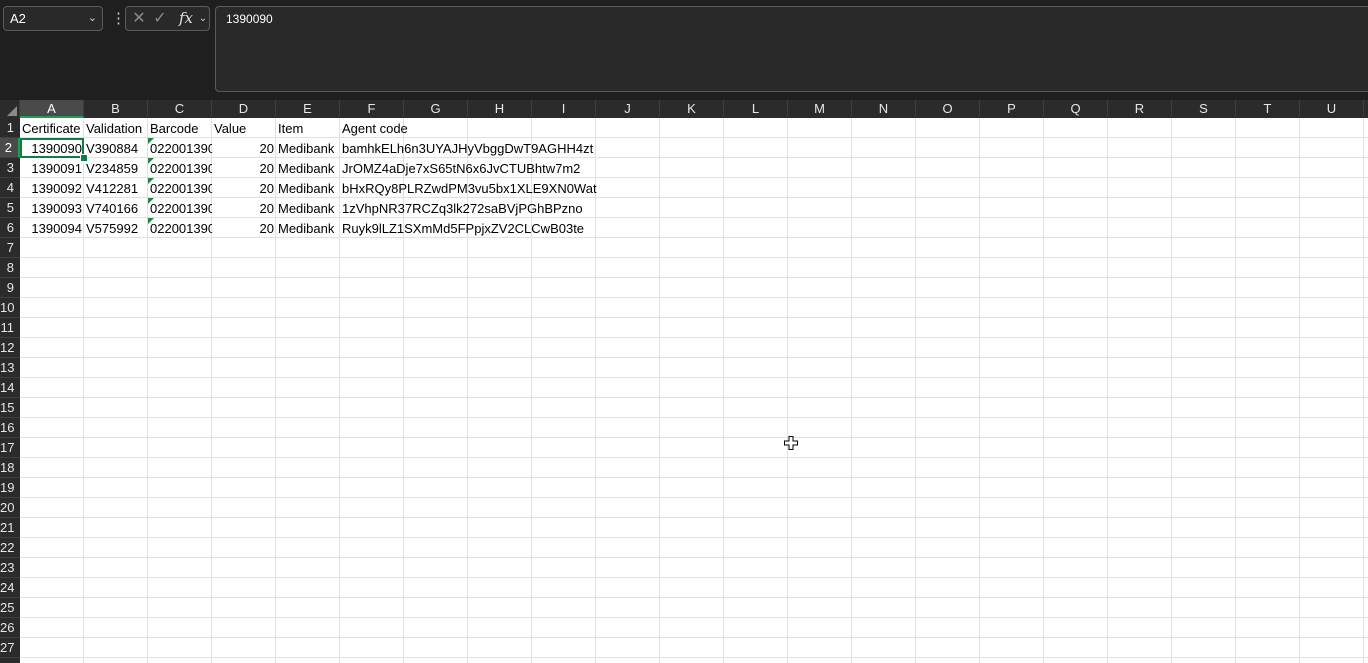 The width and height of the screenshot is (1368, 663). Describe the element at coordinates (116, 188) in the screenshot. I see `cell-validation: V412281` at that location.